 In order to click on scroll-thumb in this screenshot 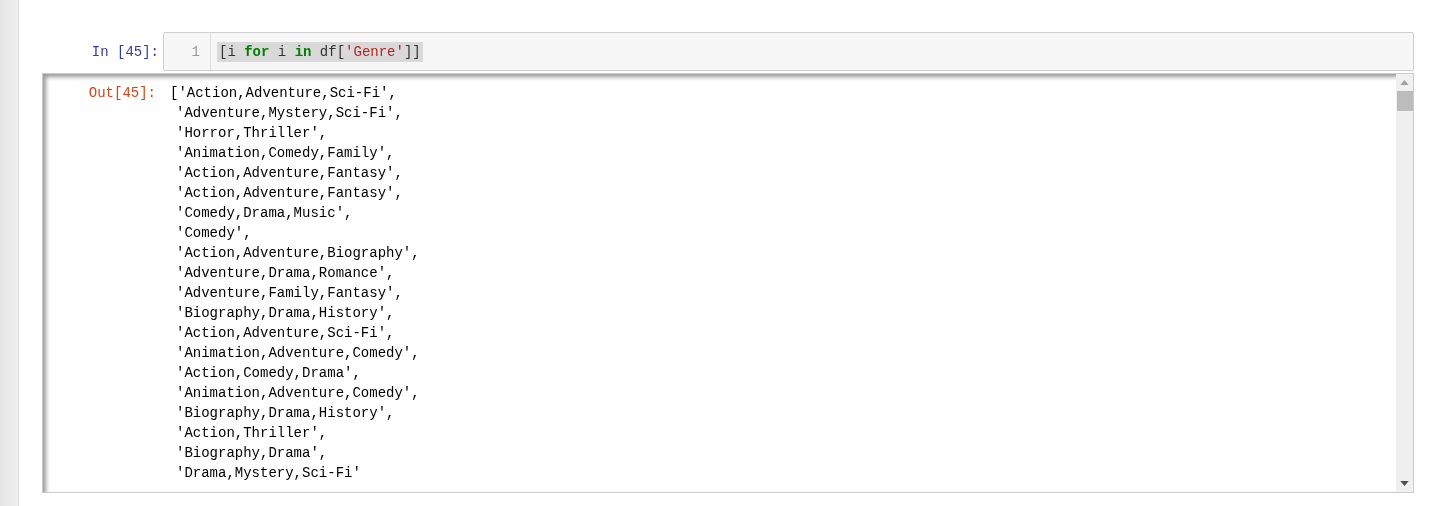, I will do `click(1404, 101)`.